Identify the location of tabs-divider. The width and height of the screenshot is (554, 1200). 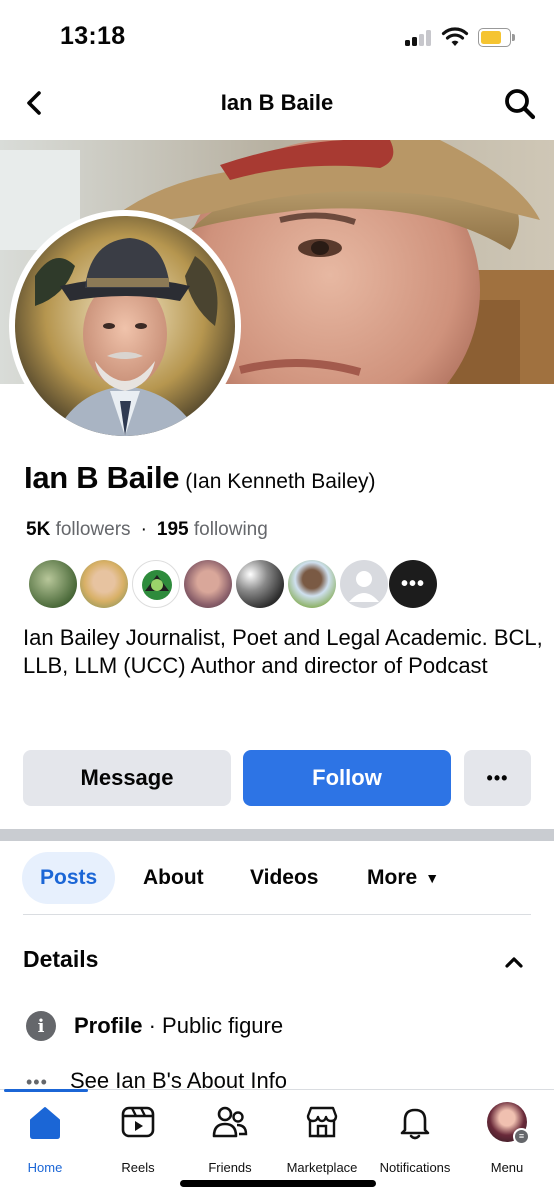
(277, 914).